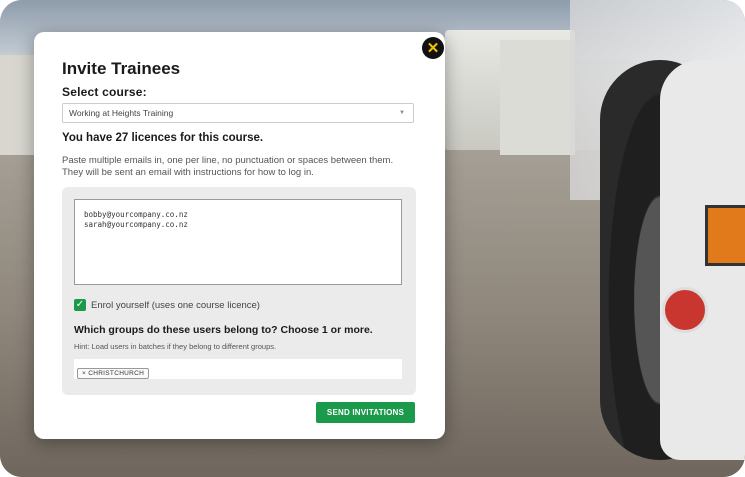 Image resolution: width=745 pixels, height=477 pixels. I want to click on select-course-label: Select course:, so click(104, 92).